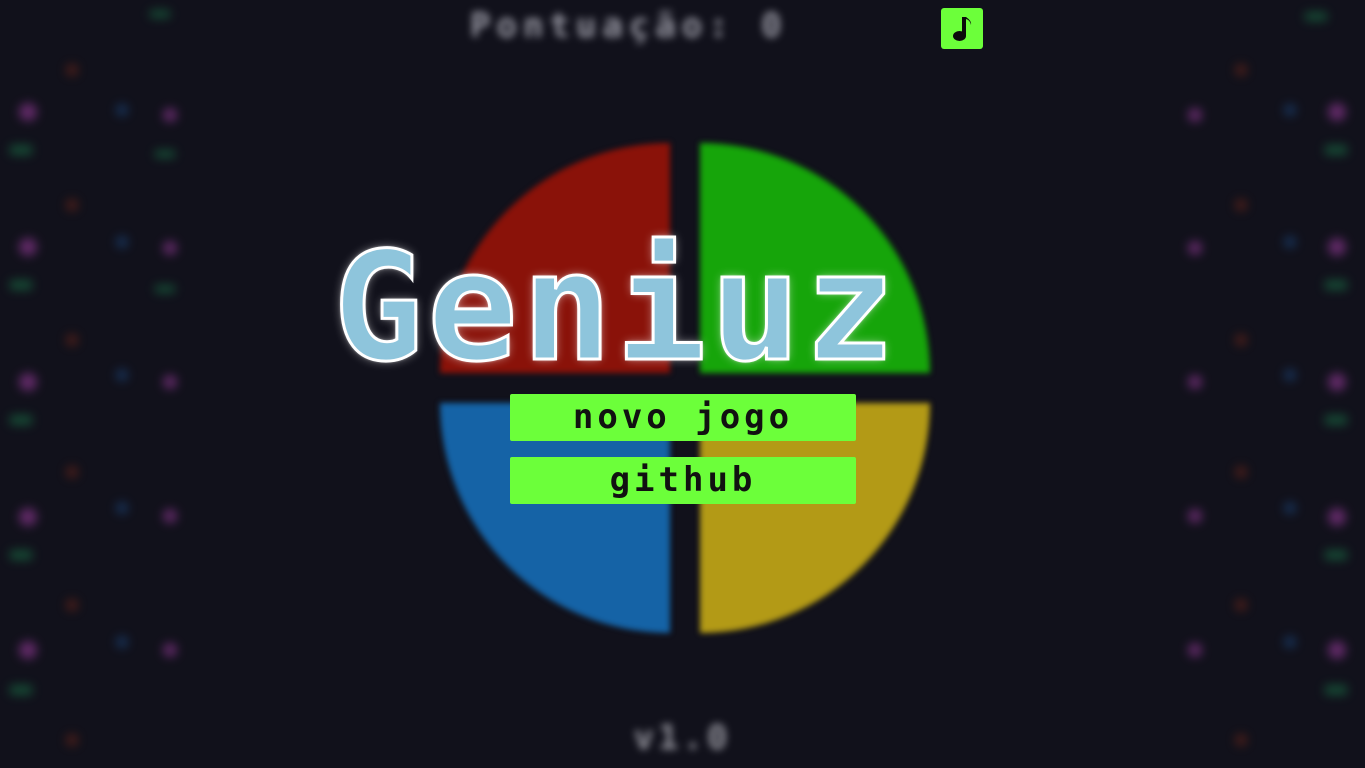 The height and width of the screenshot is (768, 1365). What do you see at coordinates (683, 480) in the screenshot?
I see `github-button: github` at bounding box center [683, 480].